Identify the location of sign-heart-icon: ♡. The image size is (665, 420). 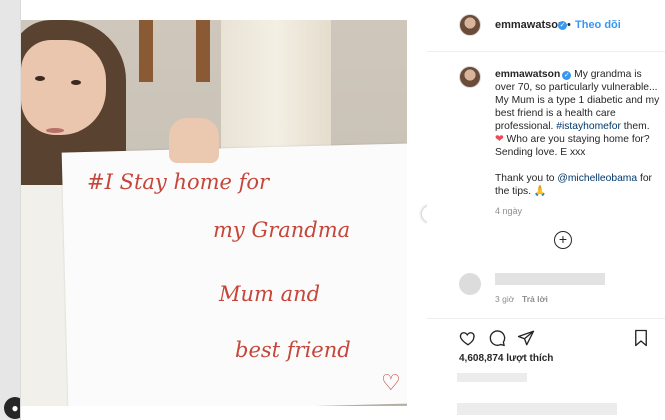
(391, 382).